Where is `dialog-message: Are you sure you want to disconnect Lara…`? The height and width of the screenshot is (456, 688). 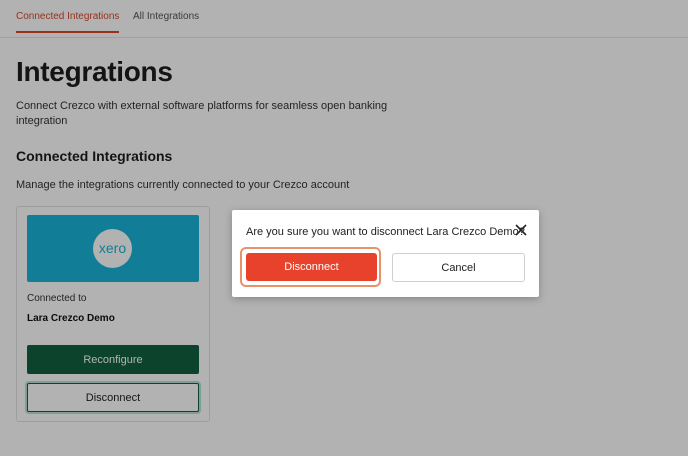 dialog-message: Are you sure you want to disconnect Lara… is located at coordinates (385, 232).